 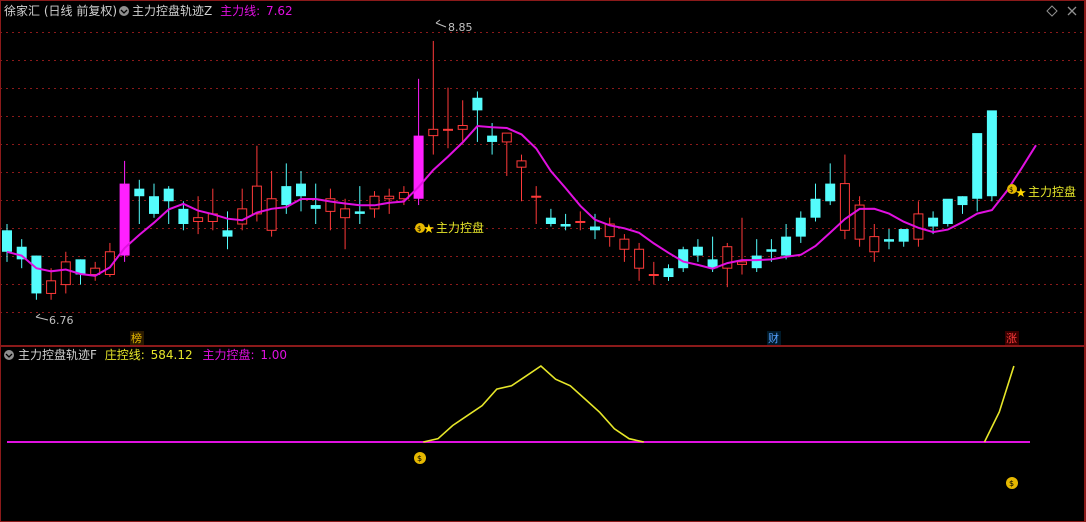 I want to click on indicator-name: 主力控盘轨迹Z, so click(x=172, y=10).